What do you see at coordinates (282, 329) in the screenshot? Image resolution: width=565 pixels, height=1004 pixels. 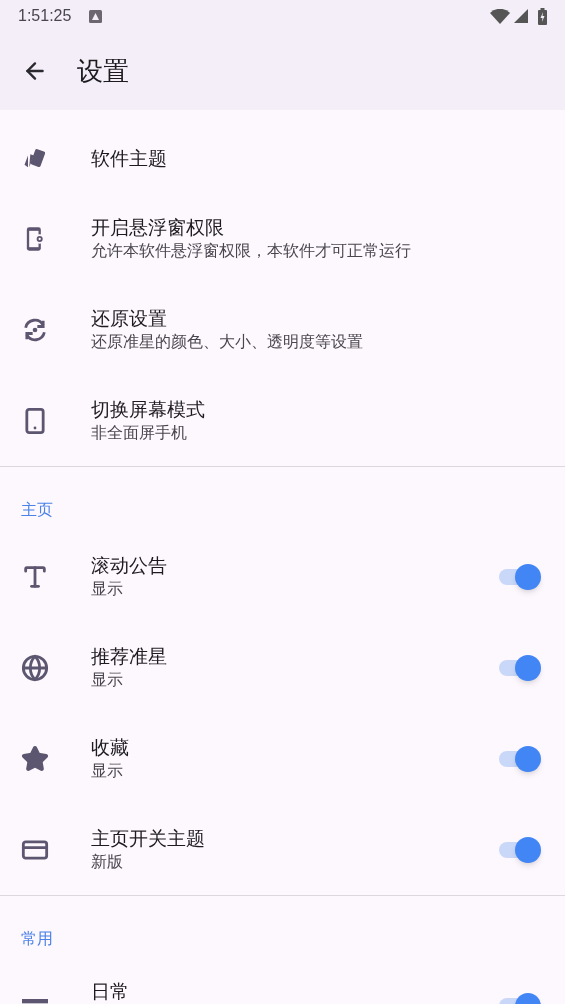 I see `settings-item: 还原设置 还原准星的颜色、大小、透明度等设置` at bounding box center [282, 329].